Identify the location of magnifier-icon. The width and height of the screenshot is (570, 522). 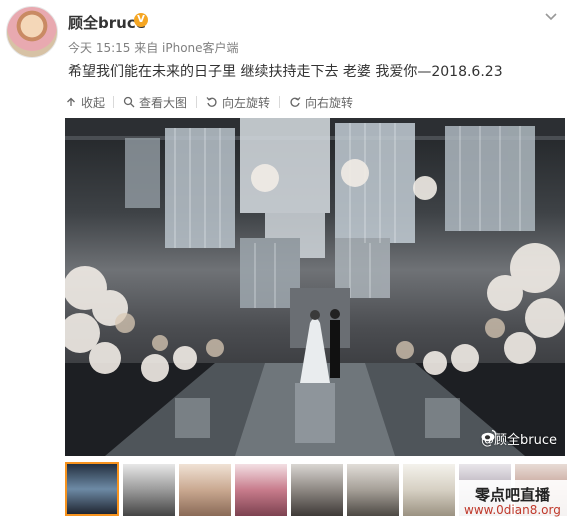
(129, 102).